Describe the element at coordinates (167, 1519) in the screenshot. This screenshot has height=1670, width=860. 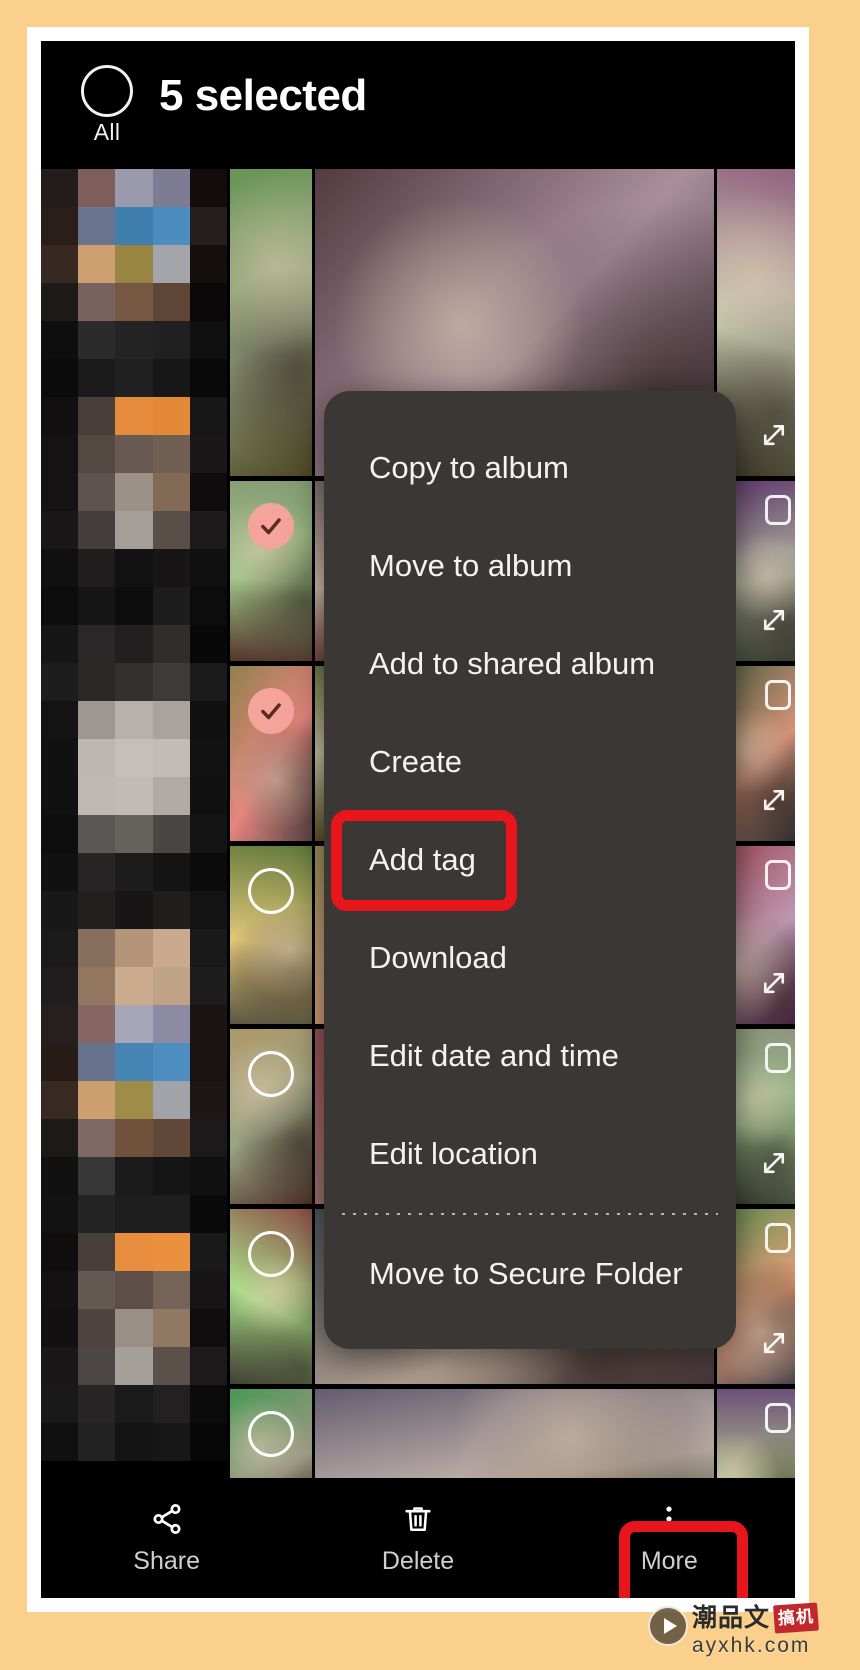
I see `share-icon` at that location.